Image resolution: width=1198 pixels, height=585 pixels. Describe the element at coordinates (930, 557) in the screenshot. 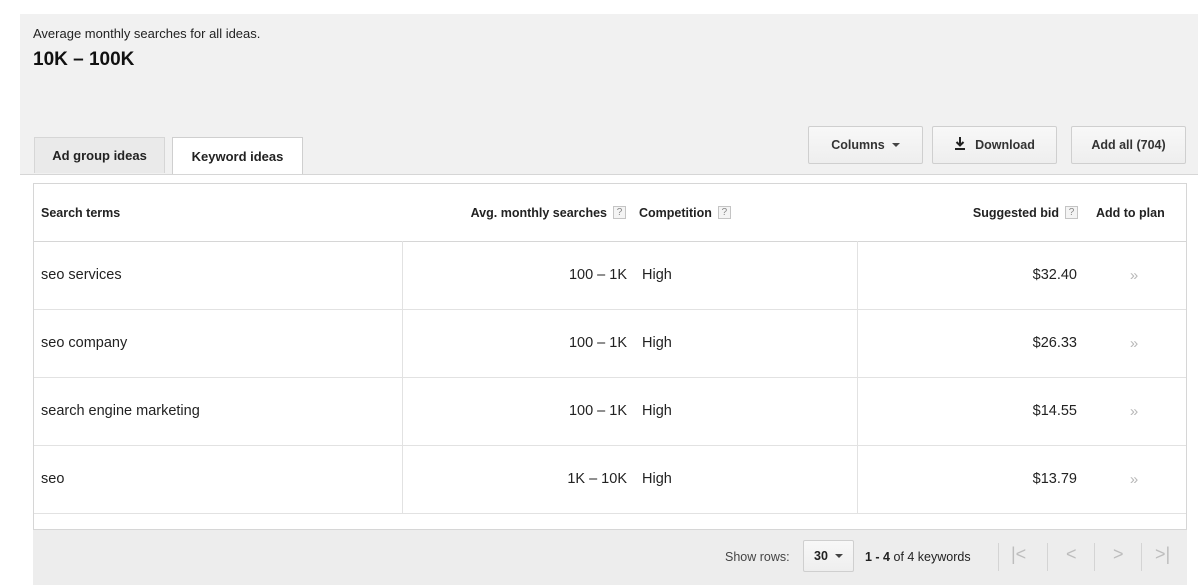

I see `range-rest: of 4 keywords` at that location.